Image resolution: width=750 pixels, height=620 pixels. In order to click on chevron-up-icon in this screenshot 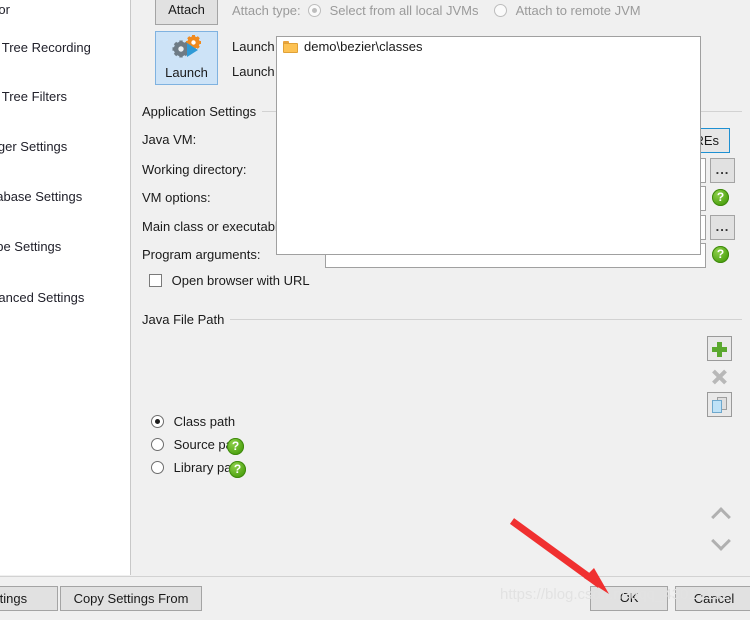, I will do `click(721, 517)`.